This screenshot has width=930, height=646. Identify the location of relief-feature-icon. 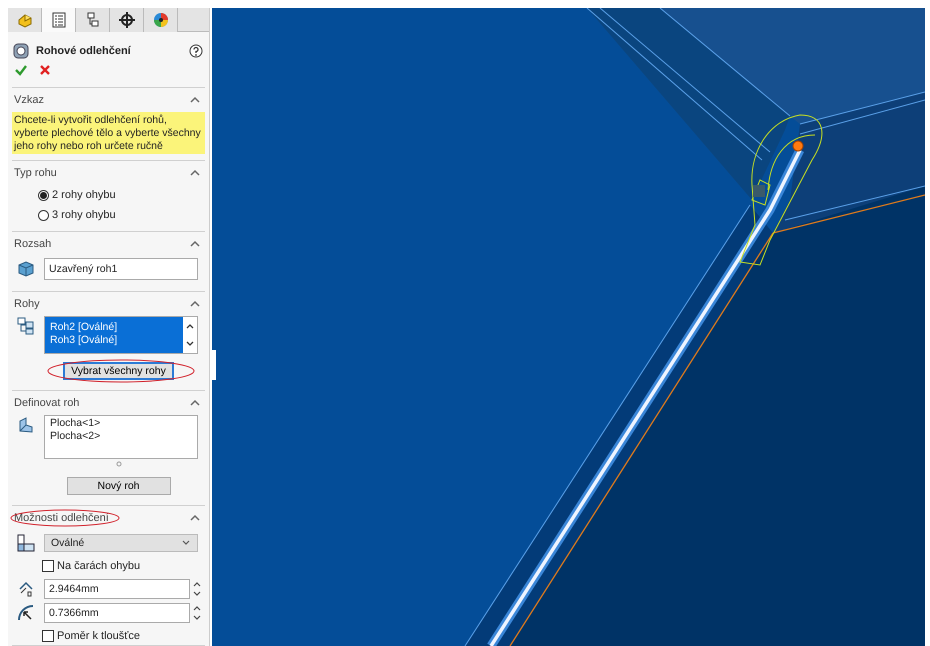
(21, 51).